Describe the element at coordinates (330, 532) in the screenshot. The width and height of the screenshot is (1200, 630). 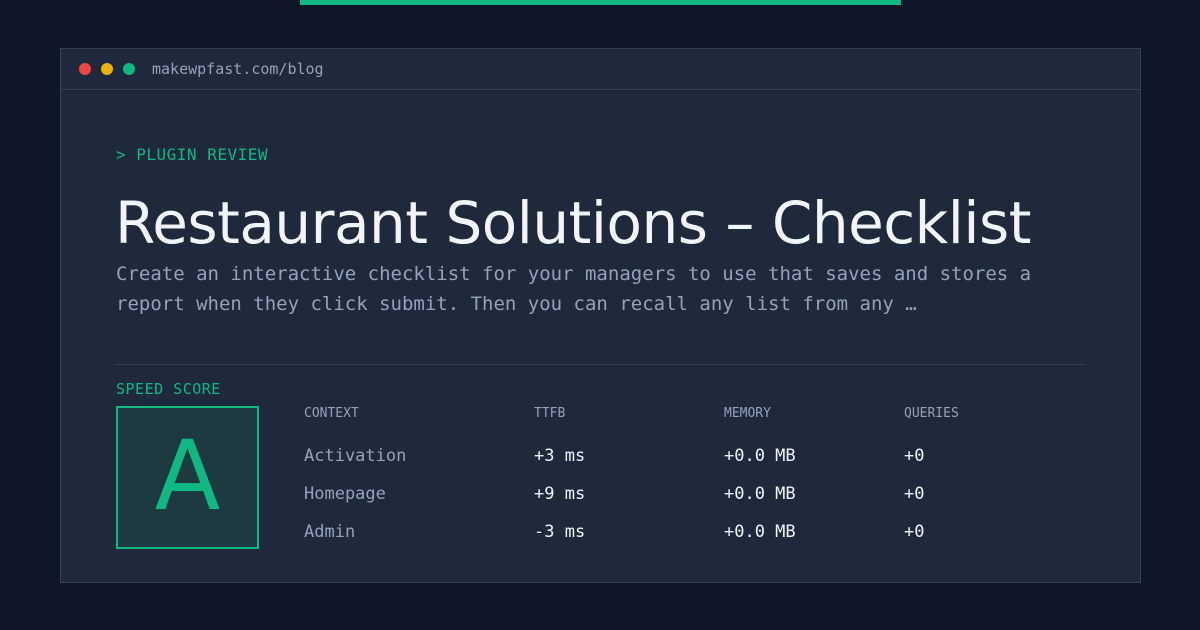
I see `context-cell: Admin` at that location.